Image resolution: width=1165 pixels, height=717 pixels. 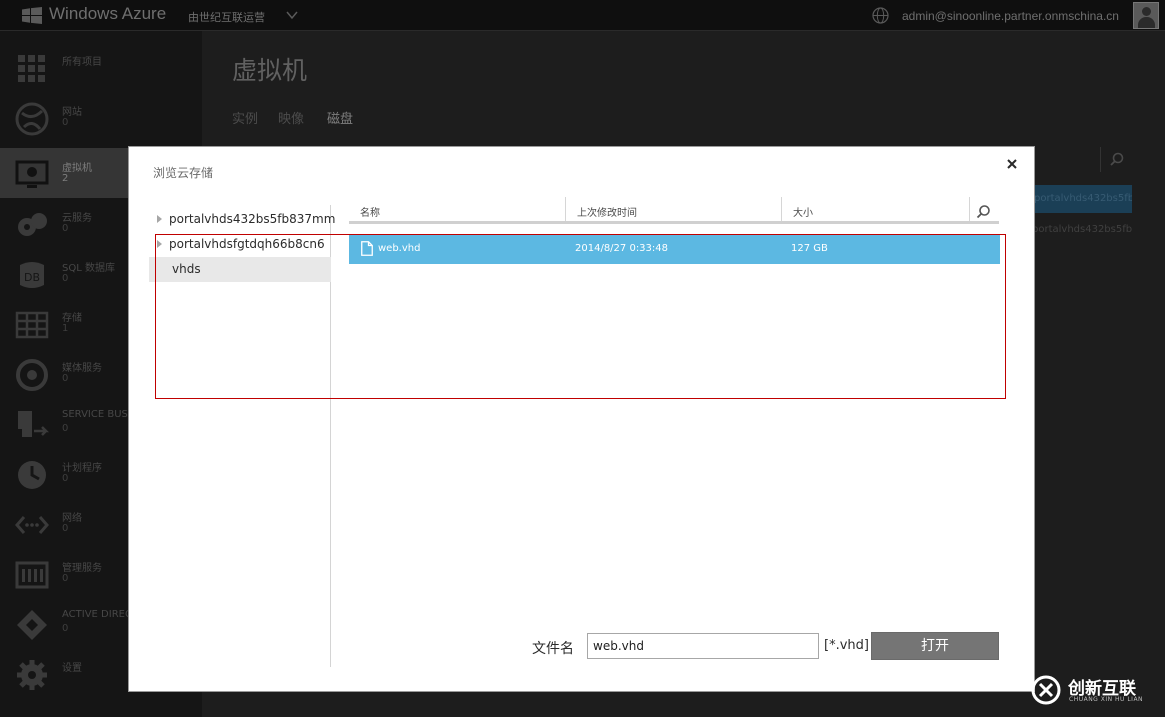 I want to click on tree-item-container: vhds, so click(x=240, y=269).